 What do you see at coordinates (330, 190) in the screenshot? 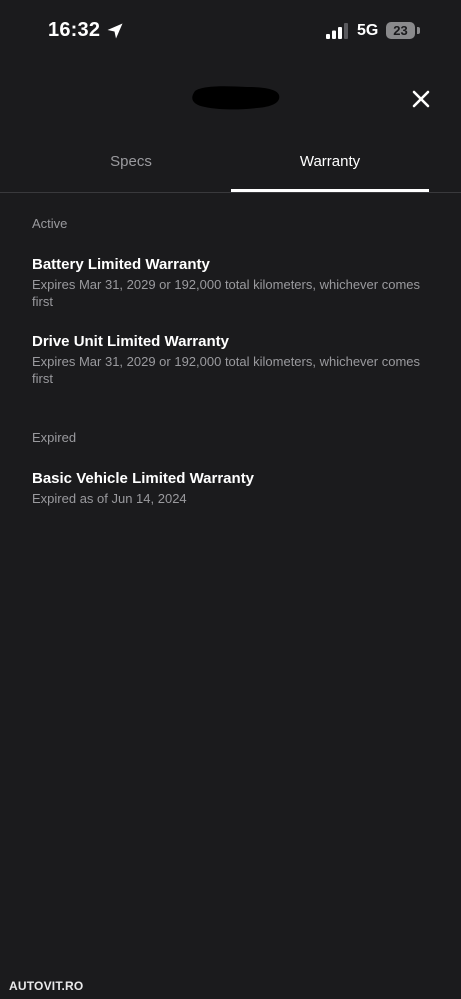
I see `active-tab-indicator` at bounding box center [330, 190].